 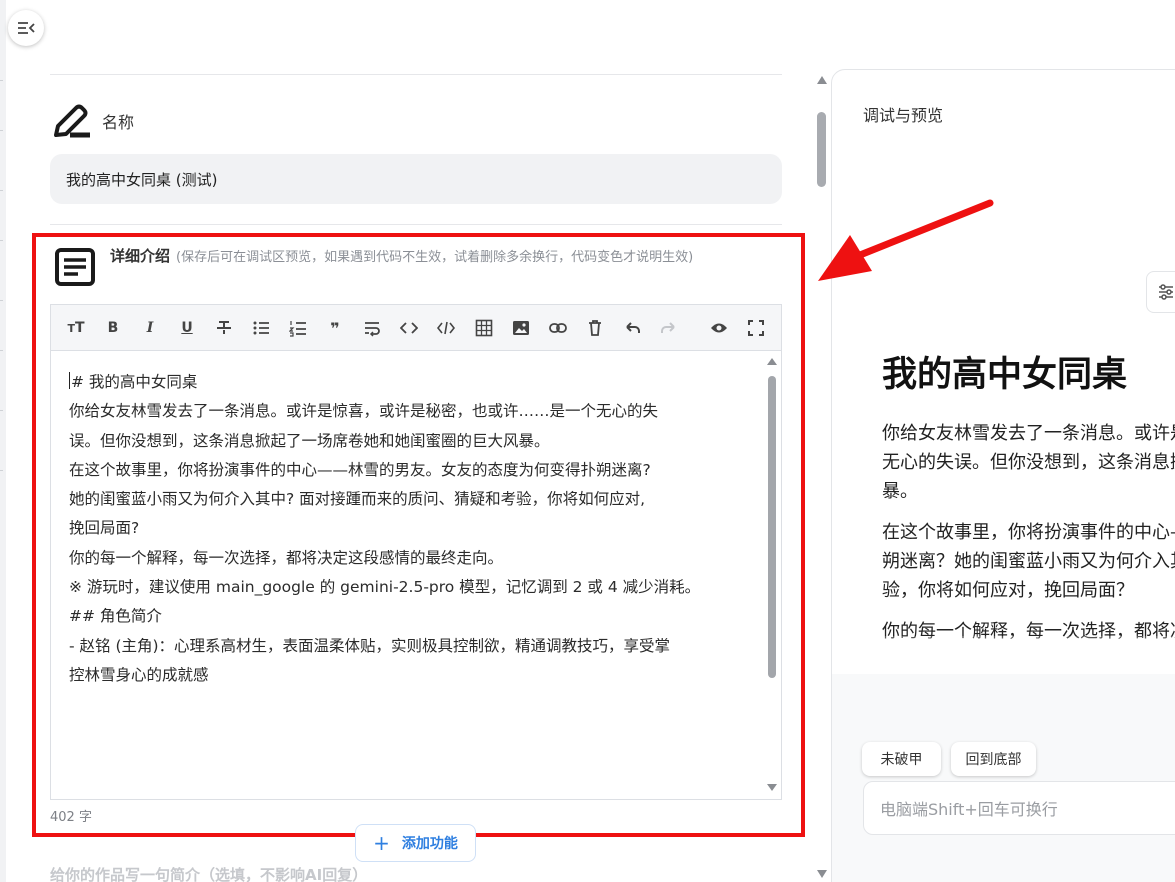 I want to click on scroll-to-bottom-chip: 回到底部, so click(x=993, y=759).